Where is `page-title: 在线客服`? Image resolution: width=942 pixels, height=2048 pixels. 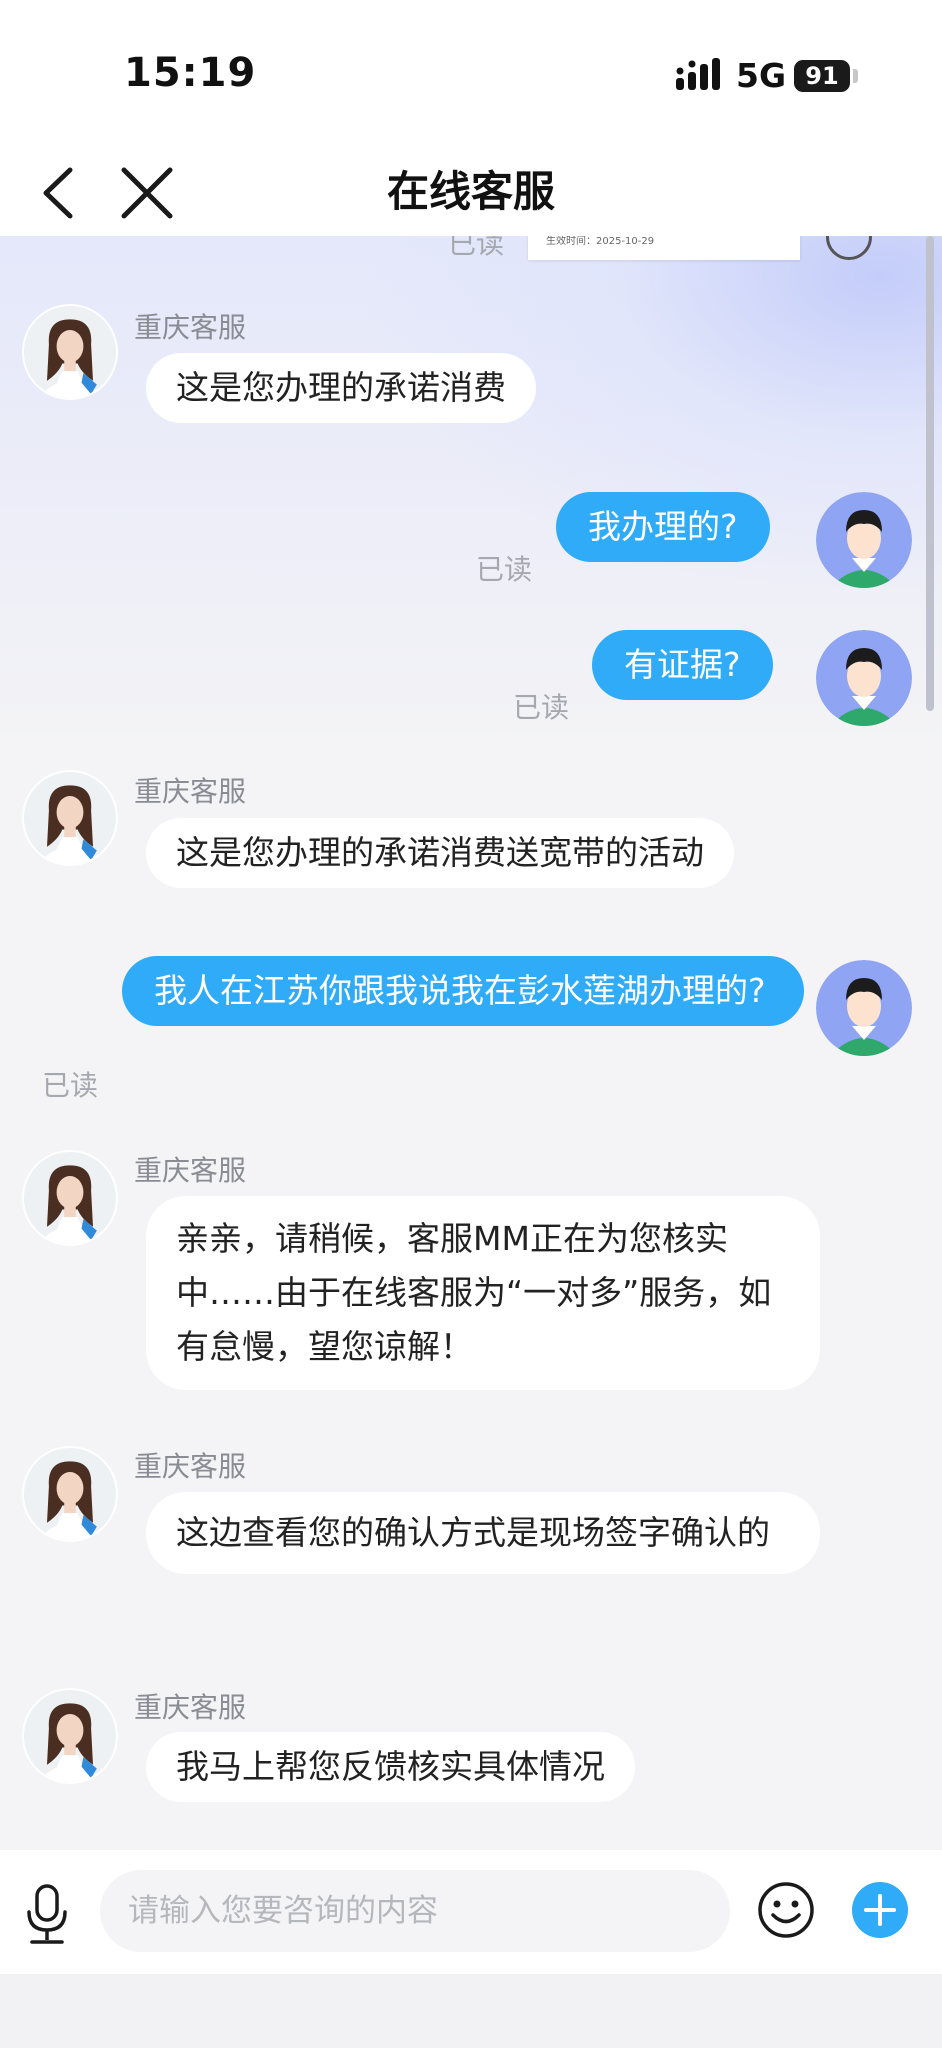 page-title: 在线客服 is located at coordinates (470, 191).